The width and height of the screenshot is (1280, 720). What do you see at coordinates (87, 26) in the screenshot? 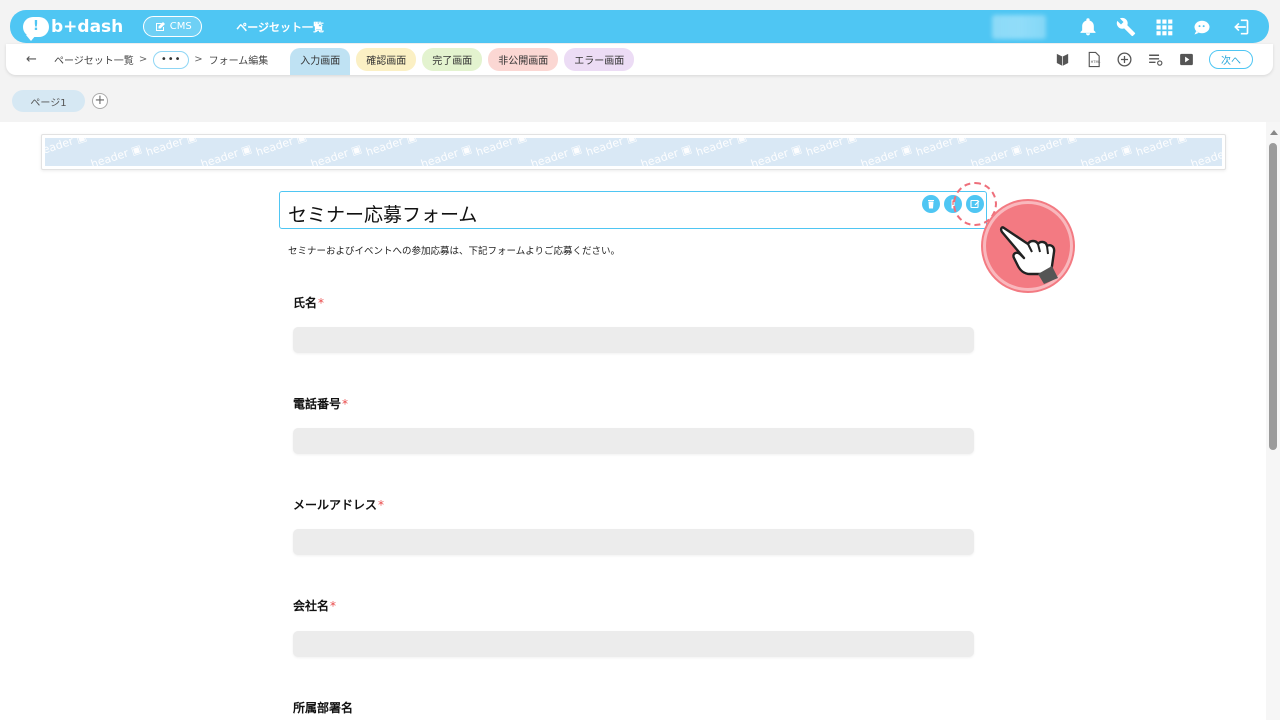
I see `logo-text: b+dash` at bounding box center [87, 26].